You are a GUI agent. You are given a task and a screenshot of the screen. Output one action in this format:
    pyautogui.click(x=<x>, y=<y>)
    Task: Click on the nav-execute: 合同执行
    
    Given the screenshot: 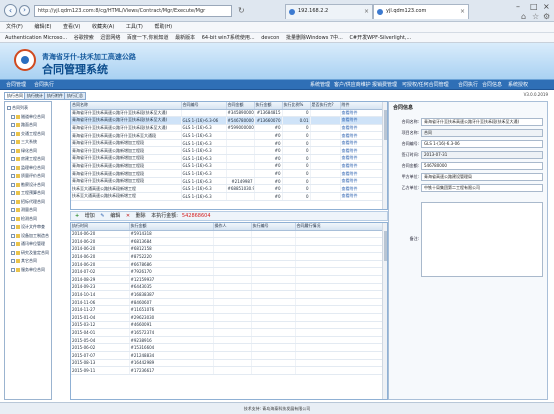 What is the action you would take?
    pyautogui.click(x=468, y=85)
    